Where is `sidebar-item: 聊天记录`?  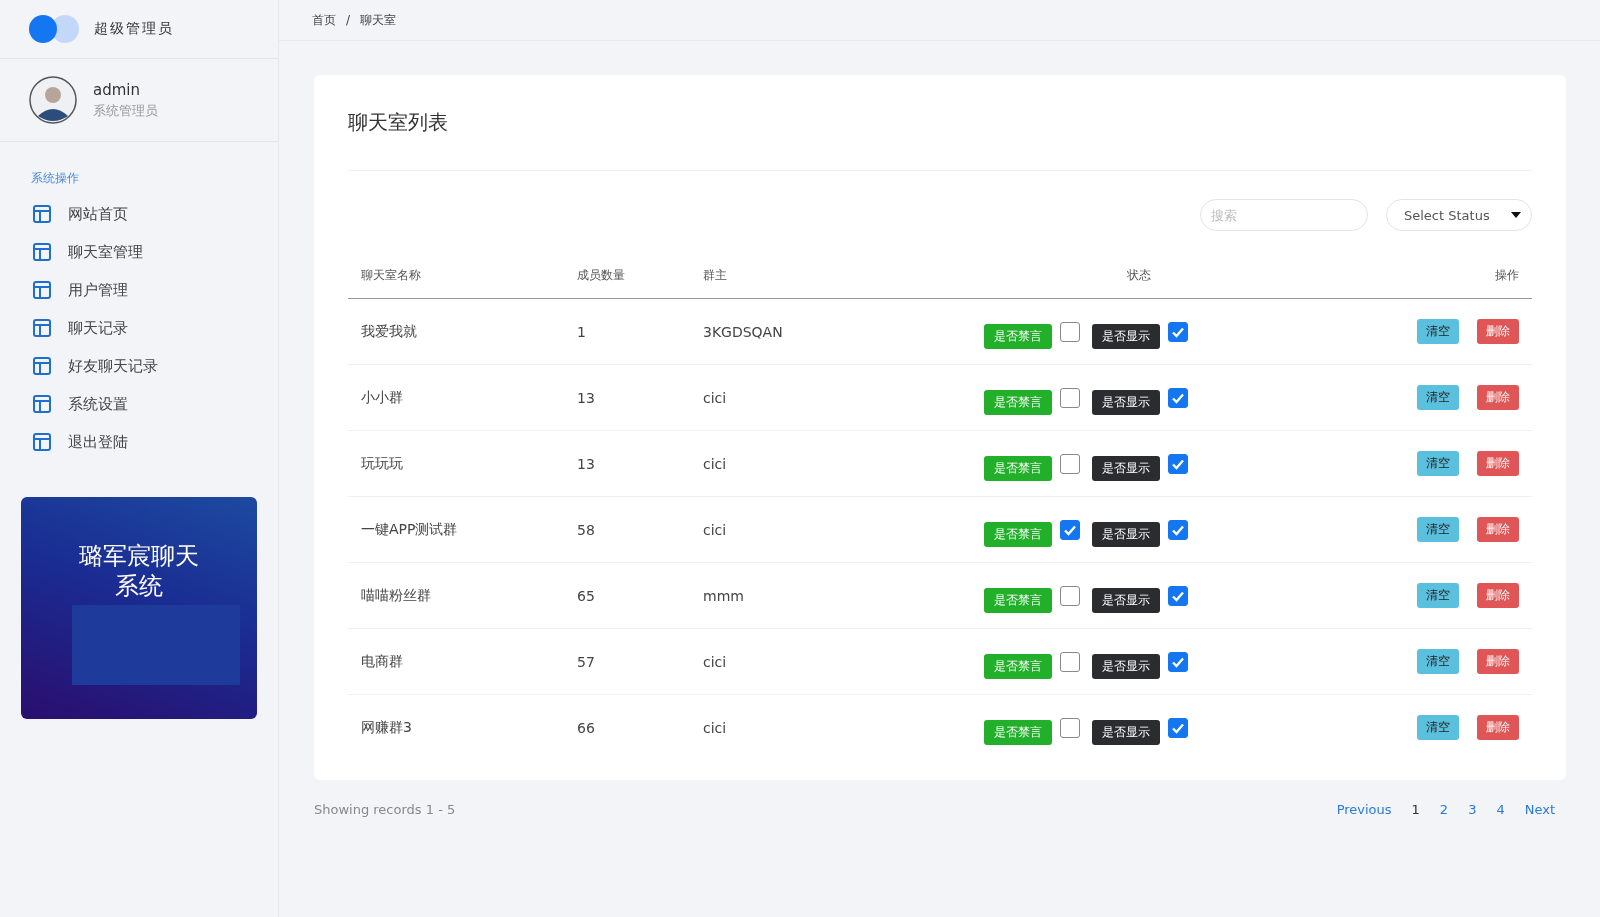 sidebar-item: 聊天记录 is located at coordinates (139, 328).